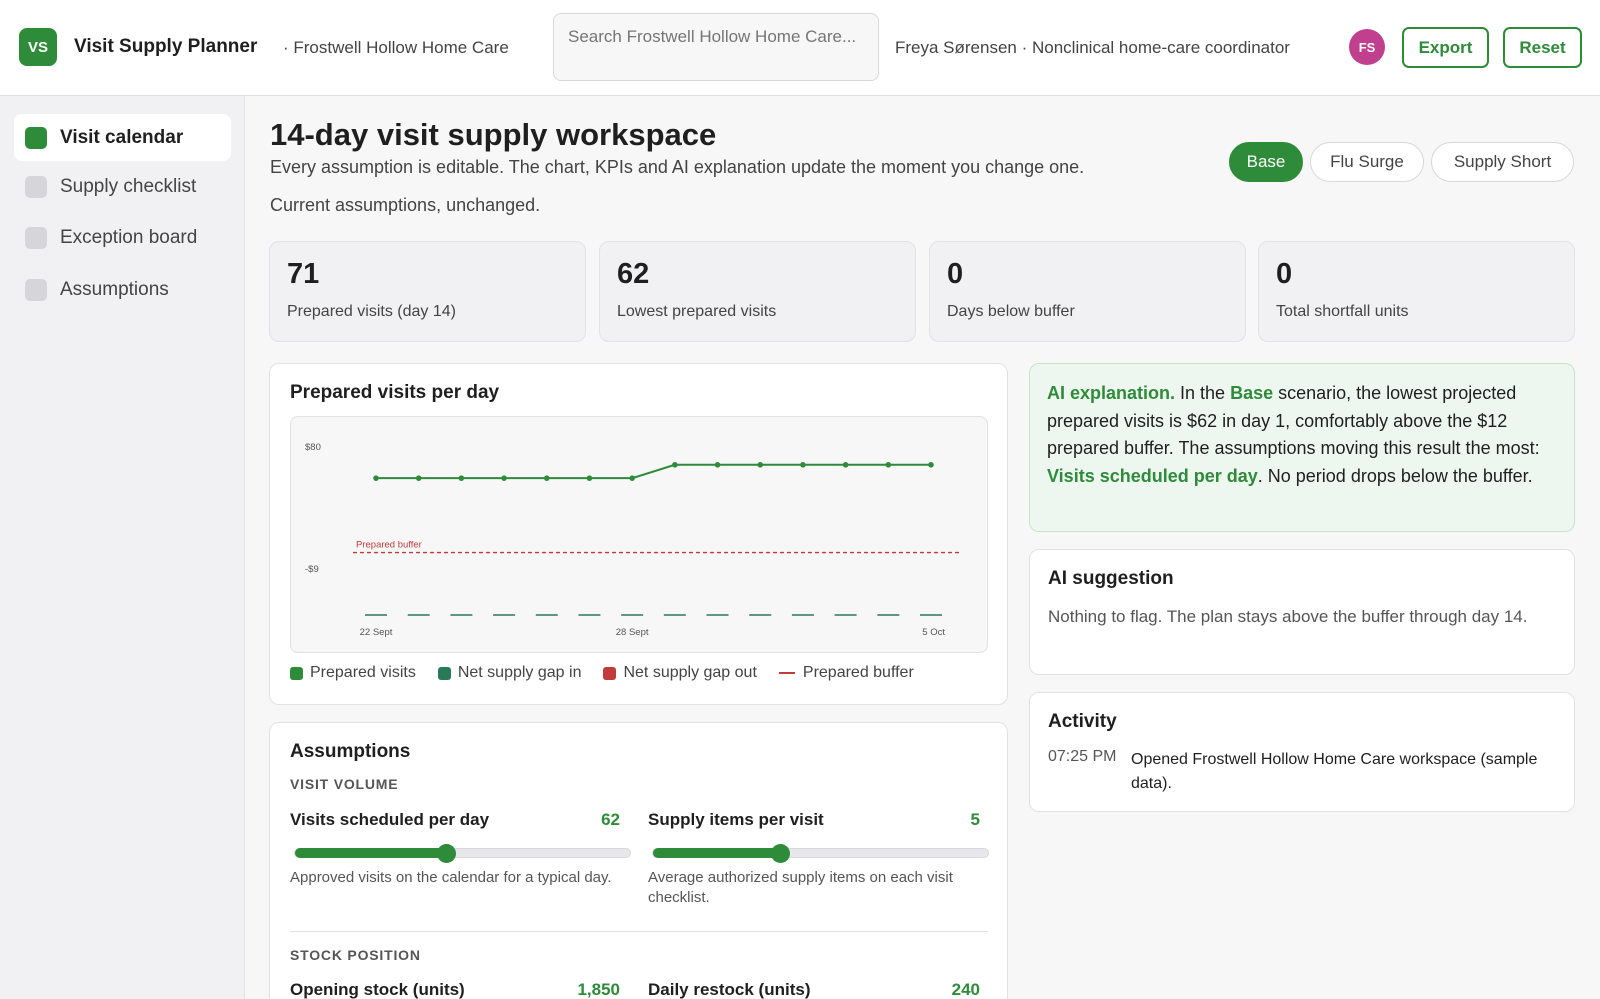  What do you see at coordinates (1087, 291) in the screenshot?
I see `kpi-card: 0 Days below buffer` at bounding box center [1087, 291].